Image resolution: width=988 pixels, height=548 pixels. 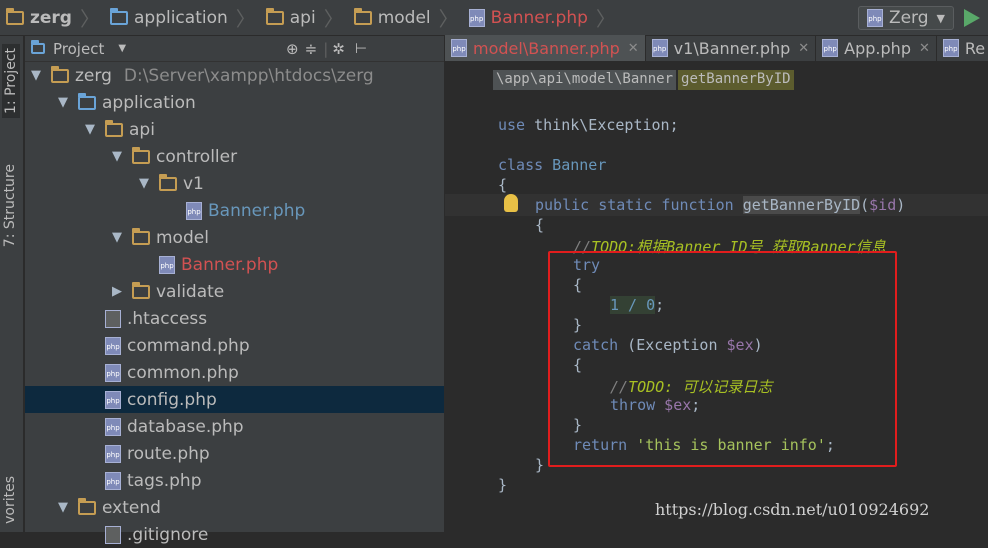 I want to click on tree-item: php config.php, so click(x=234, y=399).